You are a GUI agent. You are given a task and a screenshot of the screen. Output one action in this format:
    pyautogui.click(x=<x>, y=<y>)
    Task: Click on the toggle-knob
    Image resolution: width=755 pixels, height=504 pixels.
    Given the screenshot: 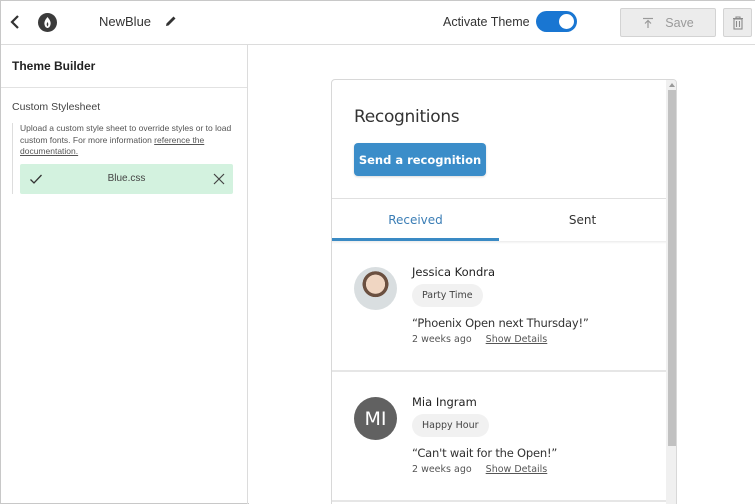 What is the action you would take?
    pyautogui.click(x=566, y=21)
    